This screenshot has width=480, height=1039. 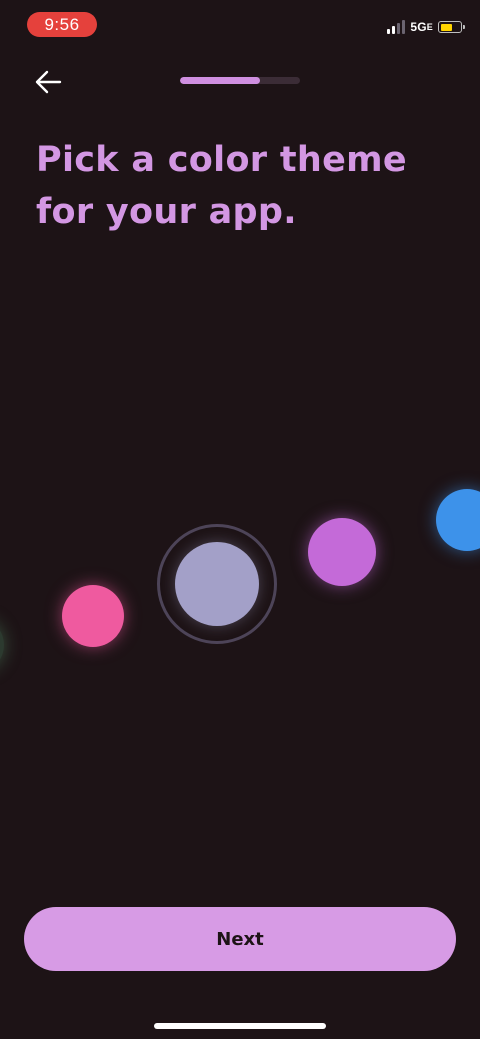 What do you see at coordinates (342, 552) in the screenshot?
I see `swatch-purple` at bounding box center [342, 552].